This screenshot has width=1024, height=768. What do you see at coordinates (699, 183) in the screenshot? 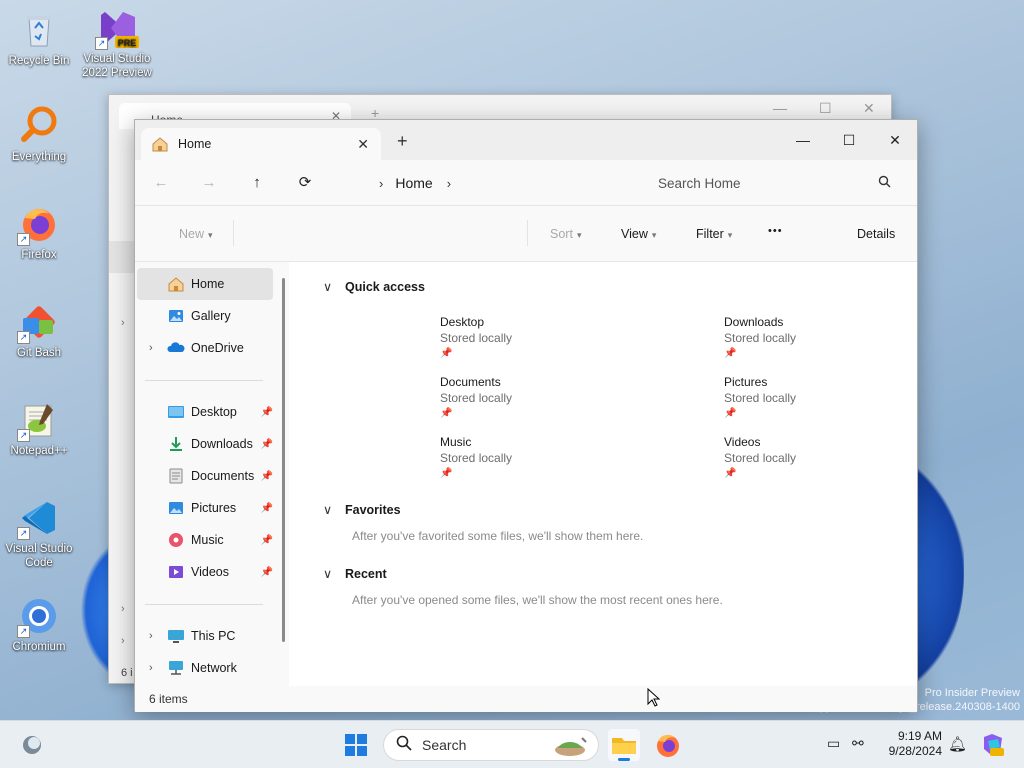
I see `search-input: Search Home` at bounding box center [699, 183].